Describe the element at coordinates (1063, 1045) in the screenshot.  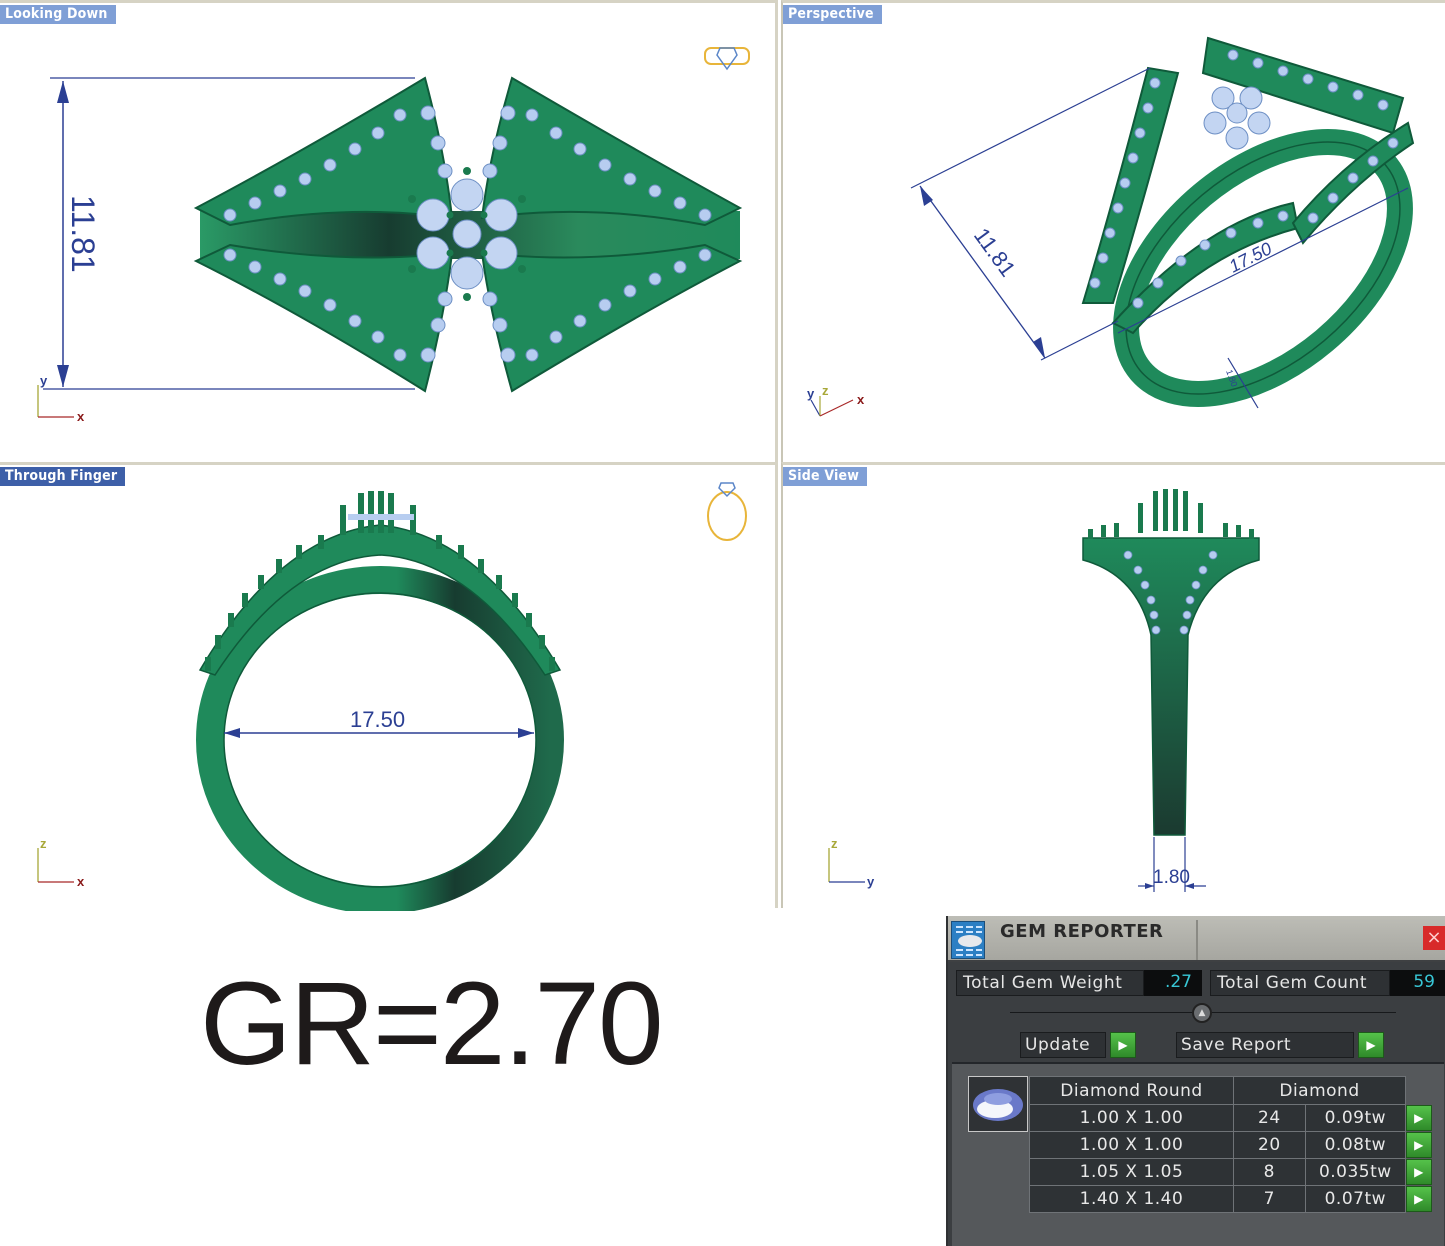
I see `update-button: Update` at that location.